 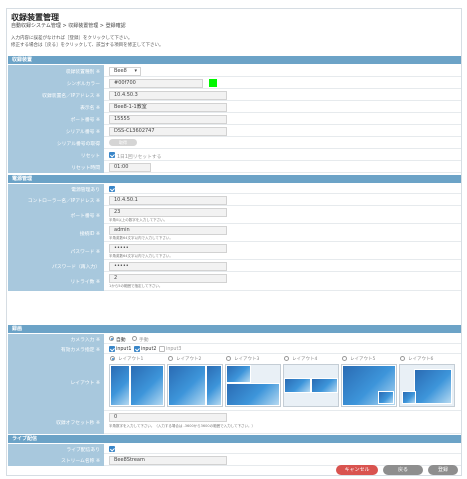 I want to click on layout-option-4: レイアウト4, so click(x=312, y=382).